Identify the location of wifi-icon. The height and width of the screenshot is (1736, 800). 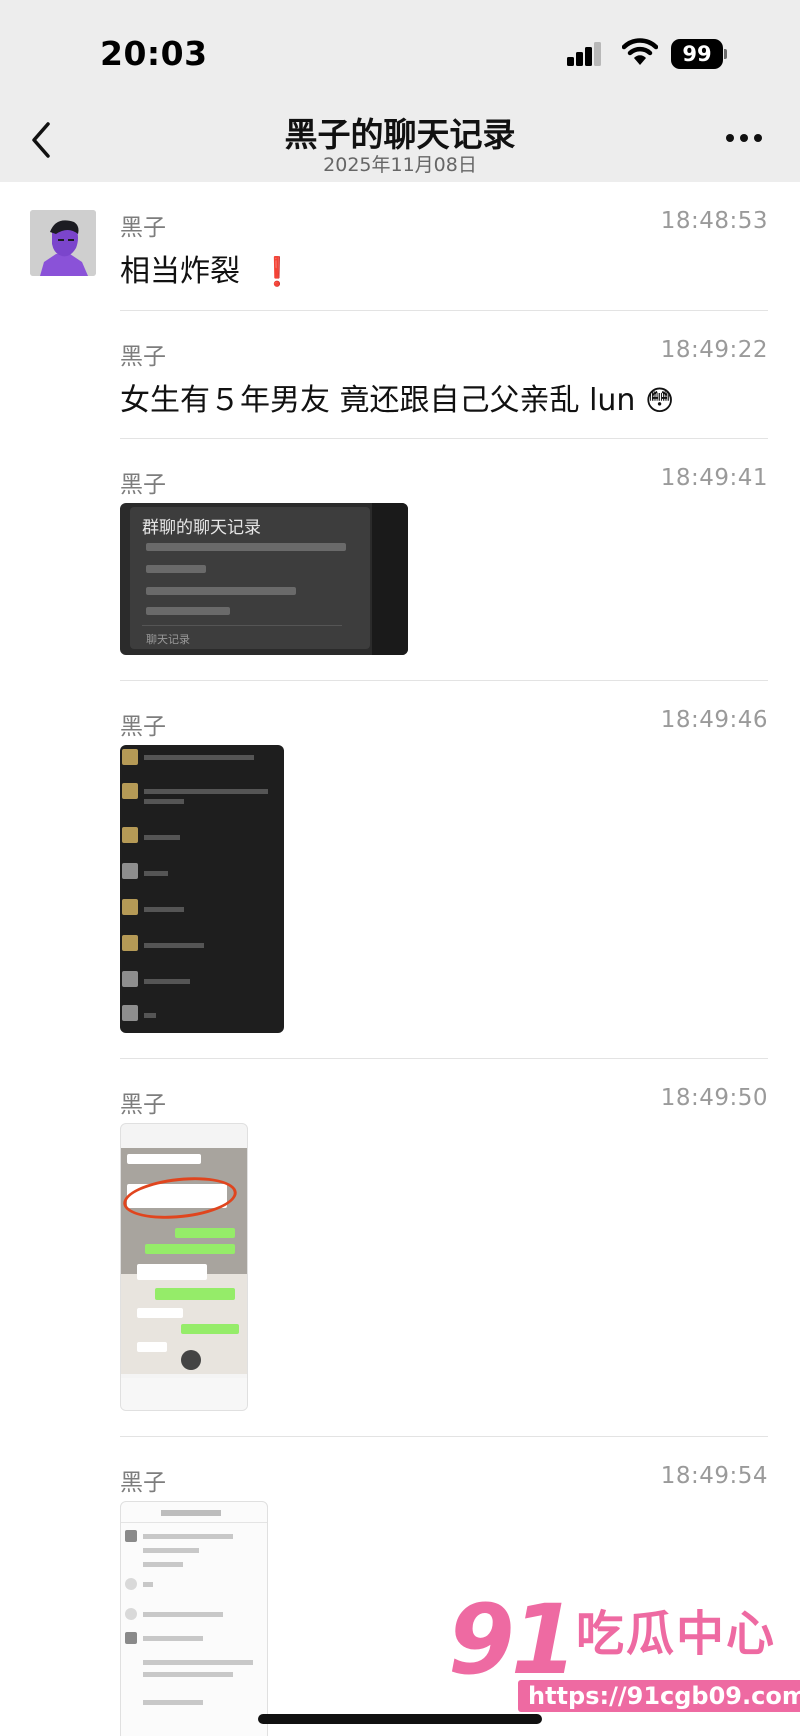
(640, 51).